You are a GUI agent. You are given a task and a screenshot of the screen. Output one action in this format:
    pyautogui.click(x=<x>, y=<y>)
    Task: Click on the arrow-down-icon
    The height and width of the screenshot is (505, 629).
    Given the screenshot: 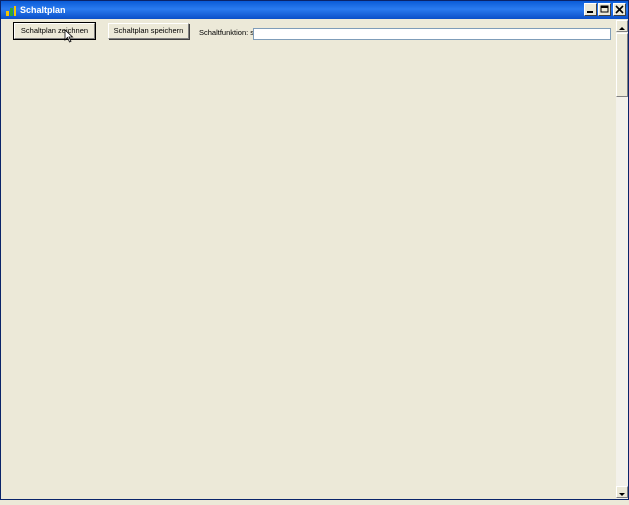 What is the action you would take?
    pyautogui.click(x=622, y=494)
    